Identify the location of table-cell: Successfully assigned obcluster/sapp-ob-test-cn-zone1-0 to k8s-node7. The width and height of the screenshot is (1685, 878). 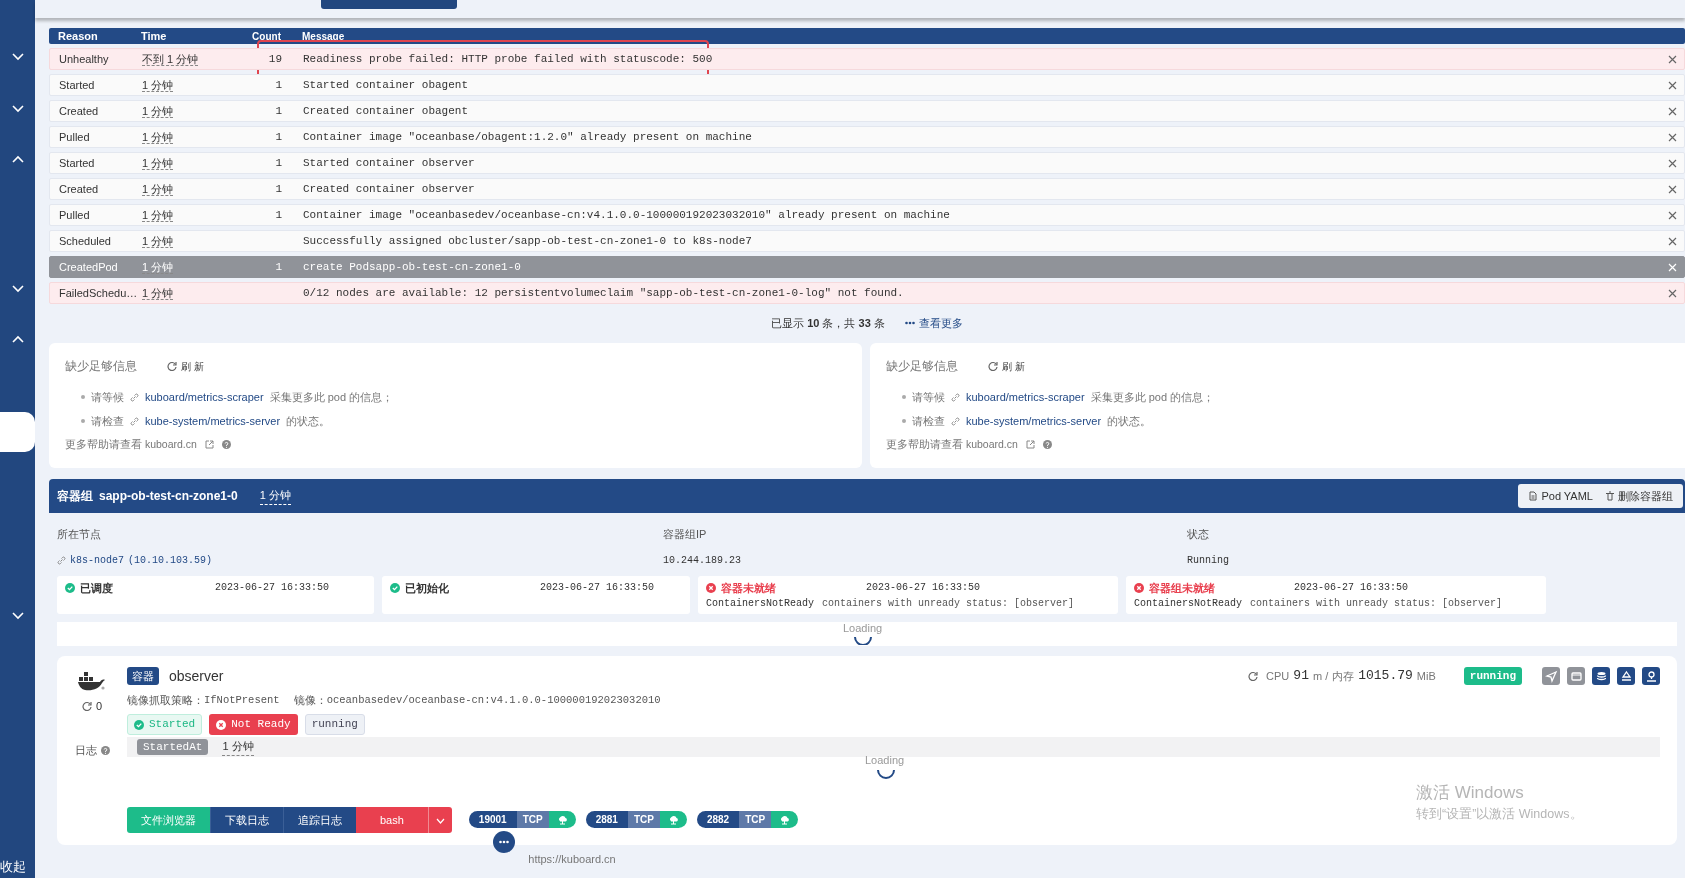
(527, 240).